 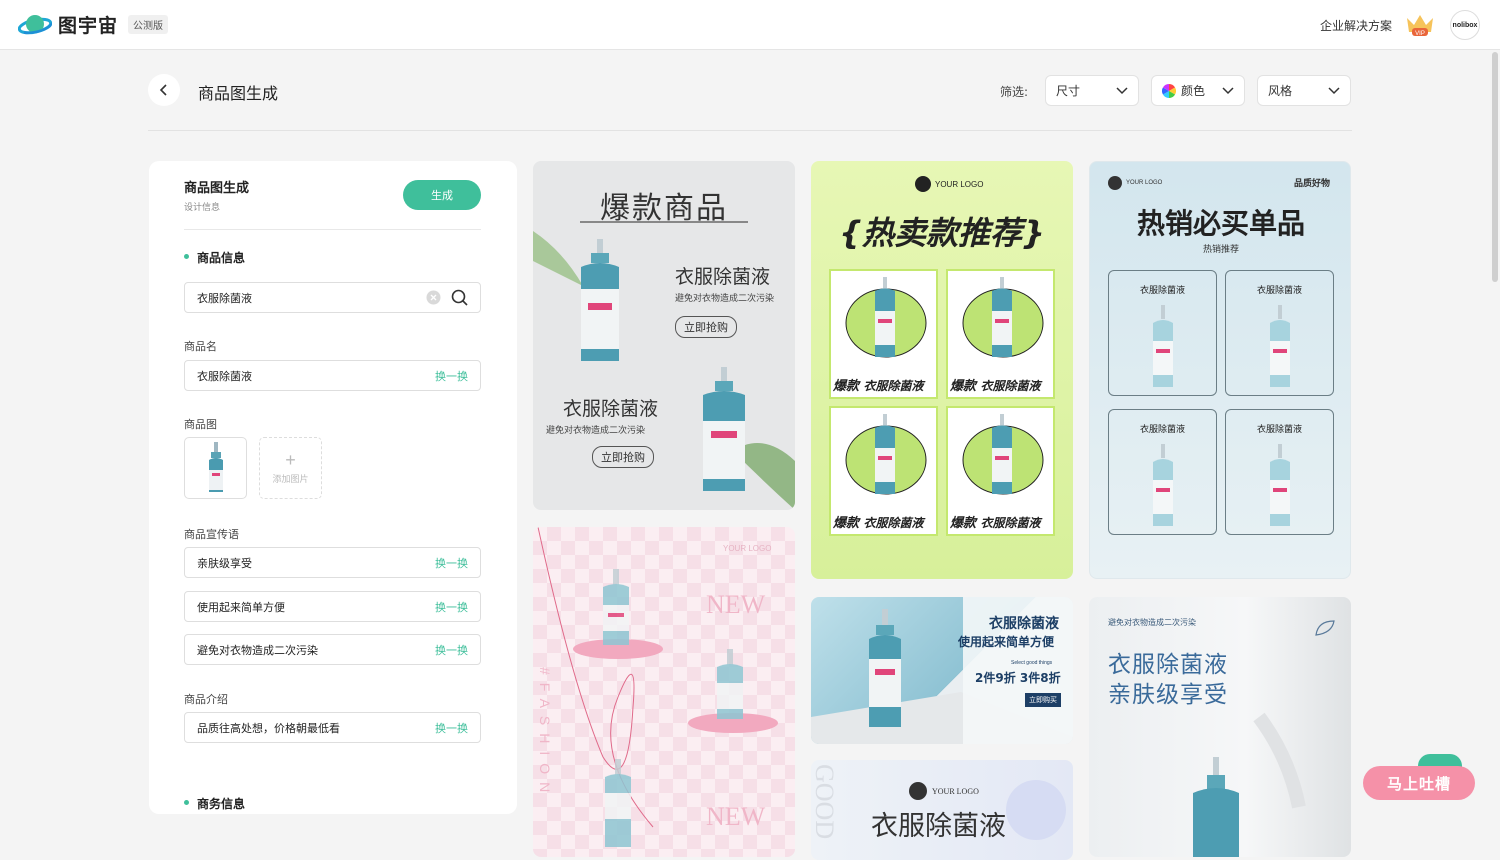 What do you see at coordinates (200, 424) in the screenshot?
I see `product-image-label: 商品图` at bounding box center [200, 424].